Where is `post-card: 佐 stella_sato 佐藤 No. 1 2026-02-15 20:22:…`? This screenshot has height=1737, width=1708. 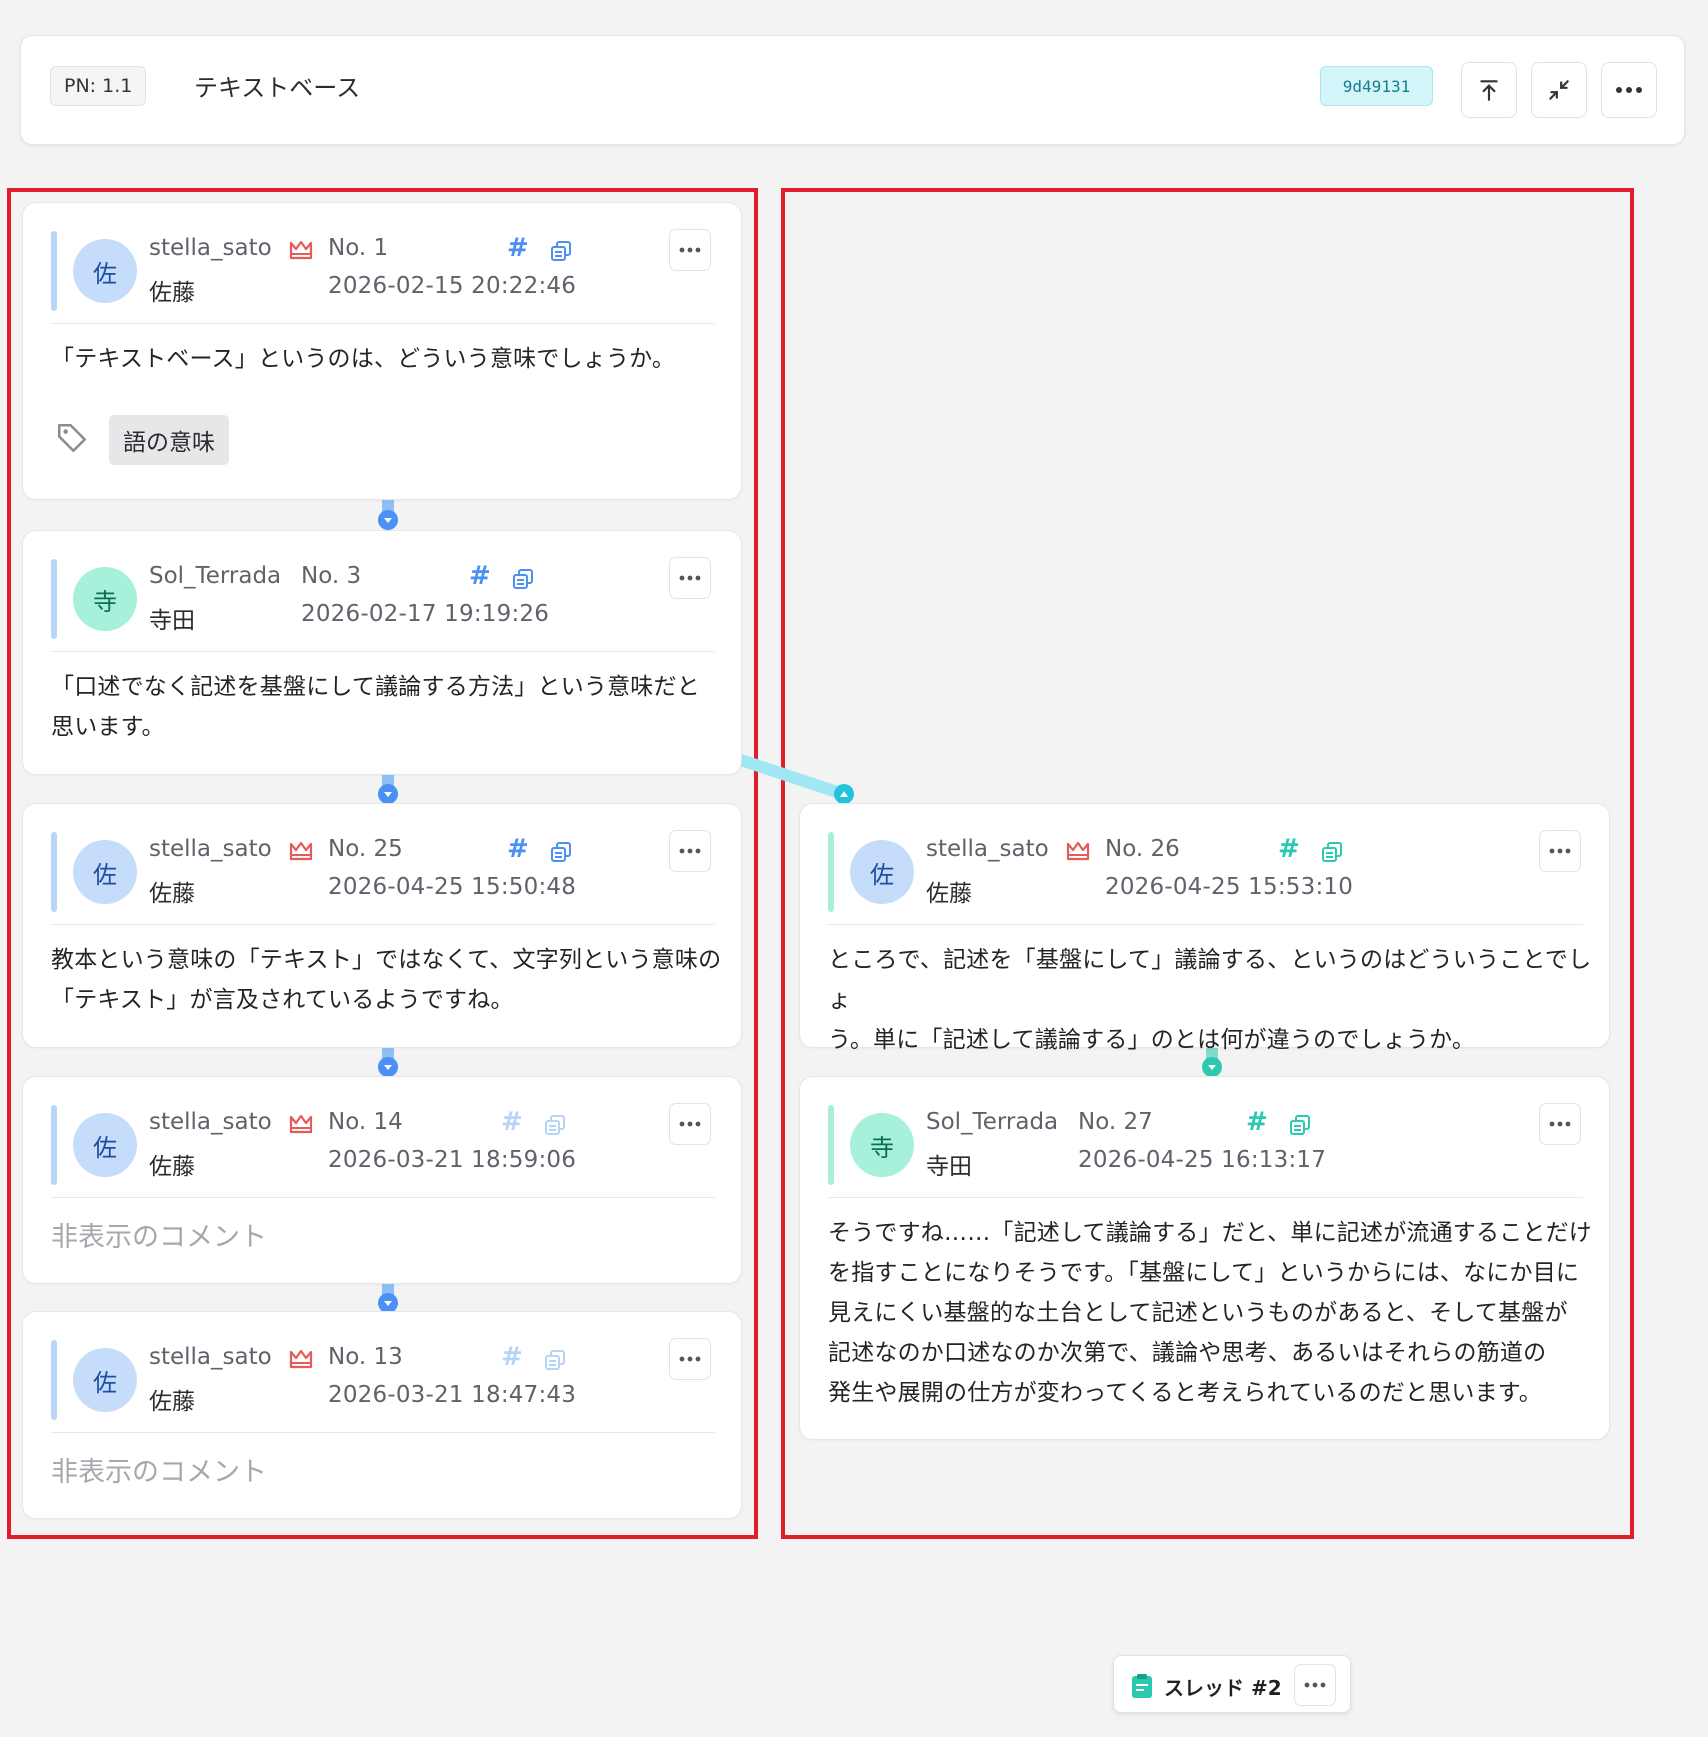
post-card: 佐 stella_sato 佐藤 No. 1 2026-02-15 20:22:… is located at coordinates (382, 351).